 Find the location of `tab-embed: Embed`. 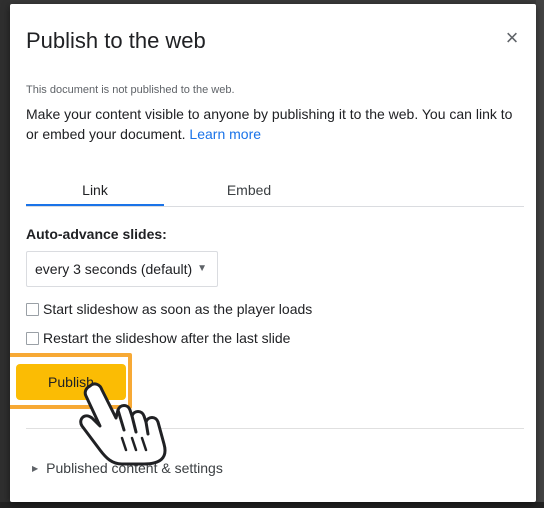

tab-embed: Embed is located at coordinates (249, 190).